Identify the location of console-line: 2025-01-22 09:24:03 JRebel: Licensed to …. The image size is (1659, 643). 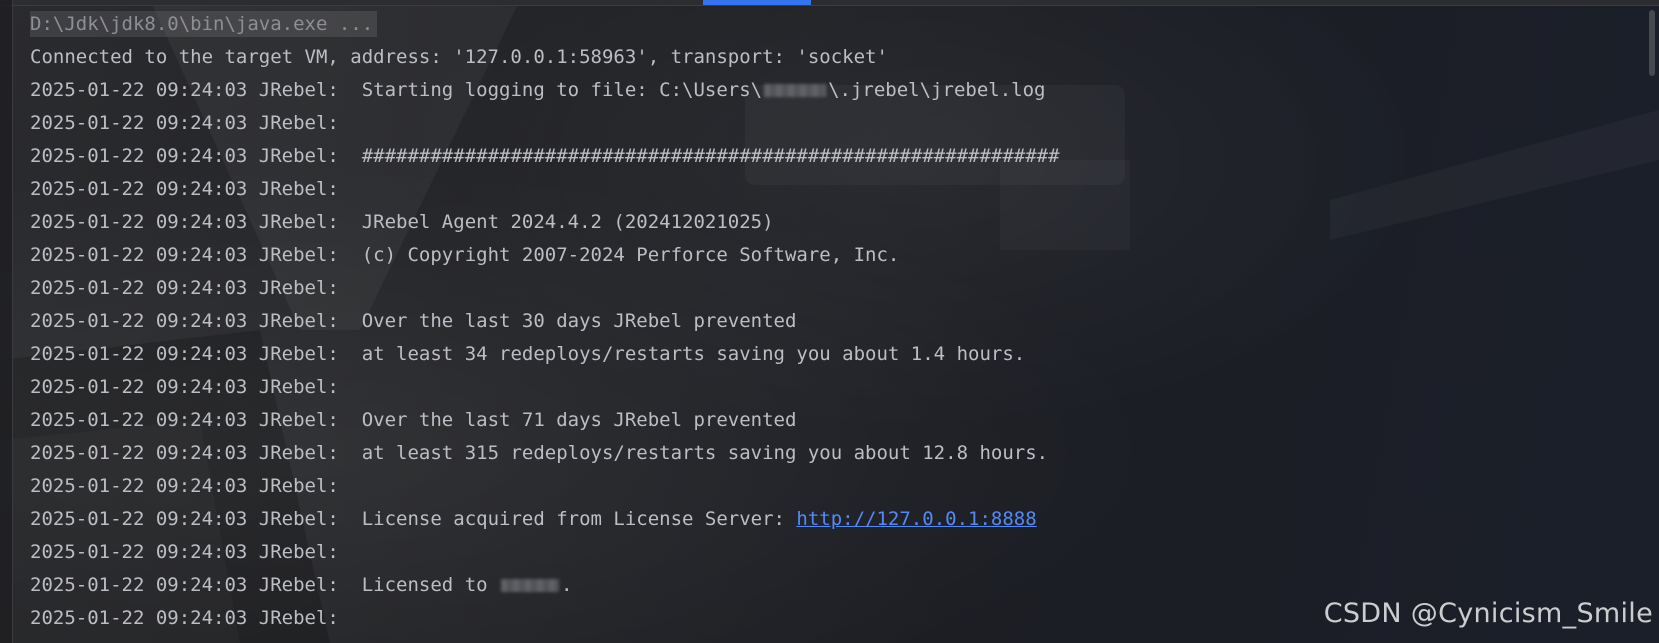
(545, 585).